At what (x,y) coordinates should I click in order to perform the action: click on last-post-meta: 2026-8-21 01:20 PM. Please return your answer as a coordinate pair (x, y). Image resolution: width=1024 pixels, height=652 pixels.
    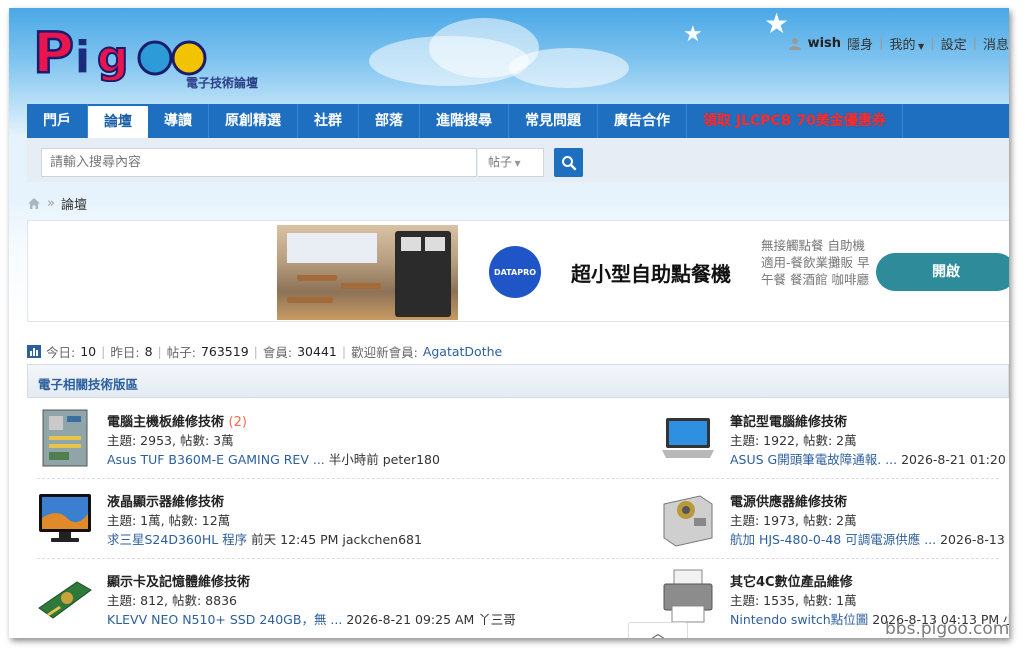
    Looking at the image, I should click on (955, 459).